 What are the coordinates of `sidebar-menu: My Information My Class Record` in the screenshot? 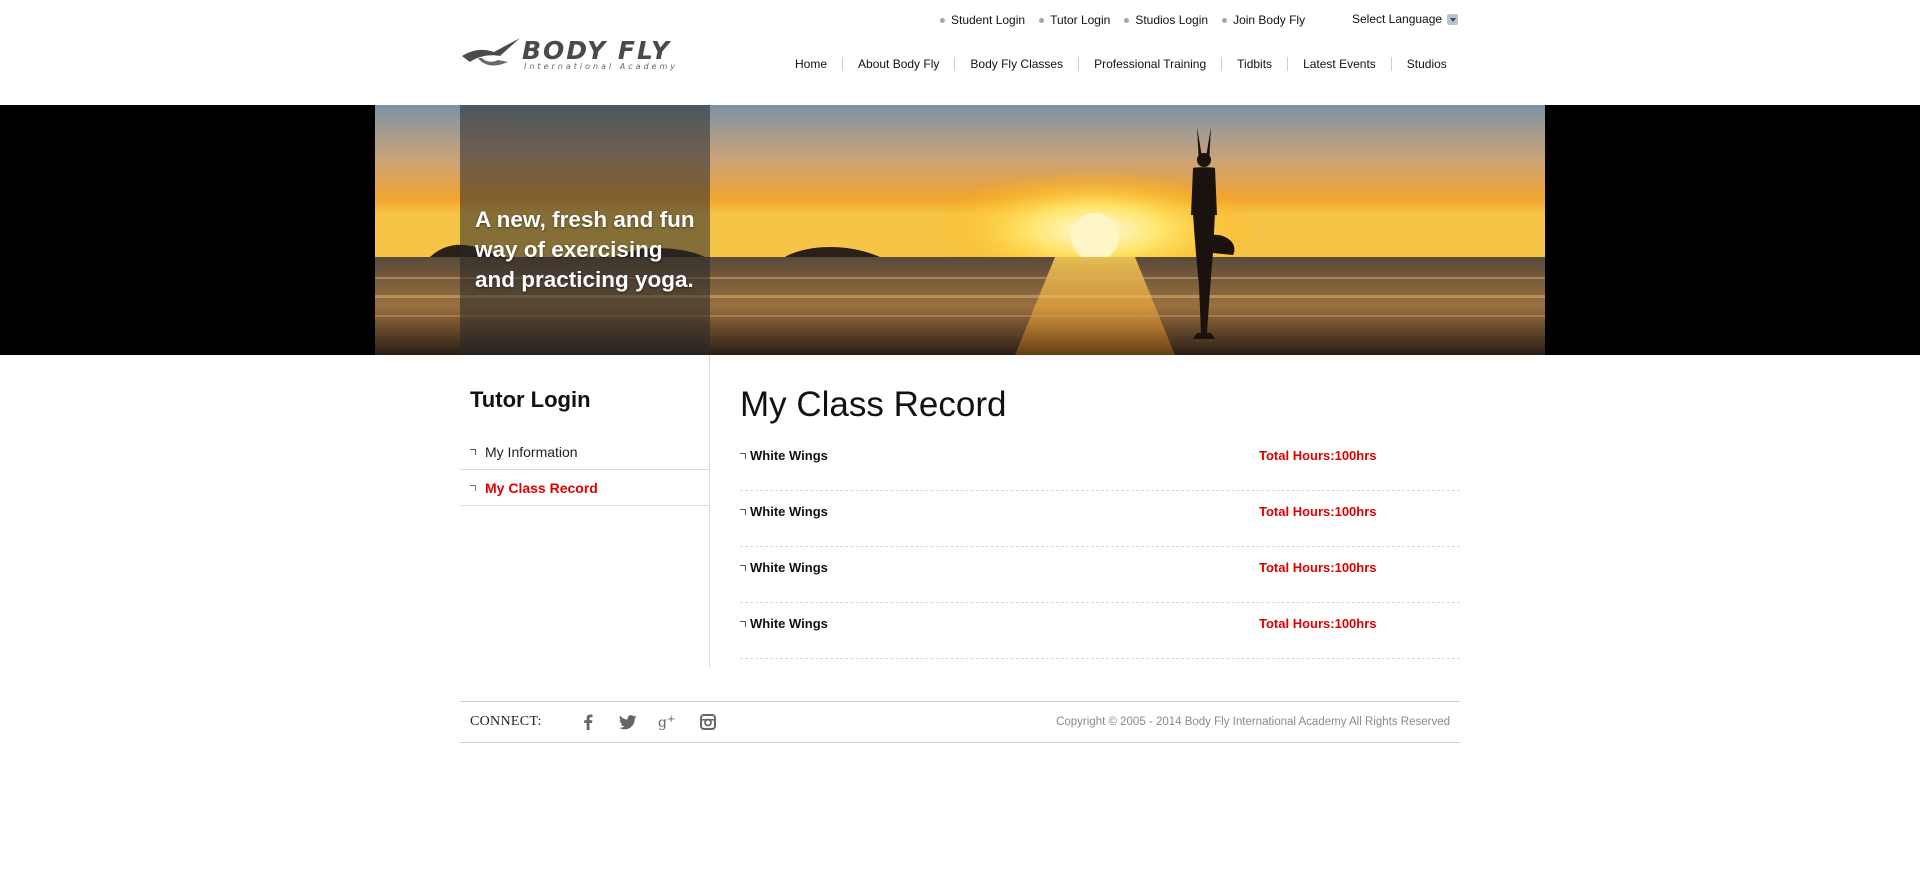 It's located at (584, 470).